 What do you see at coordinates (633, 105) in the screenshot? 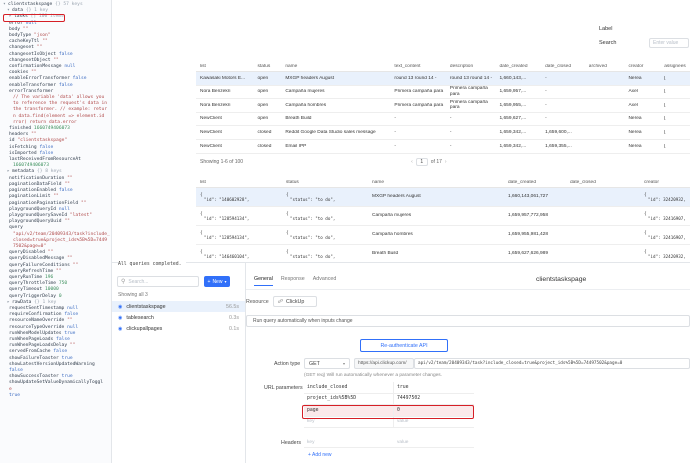
I see `table-cell: Axel` at bounding box center [633, 105].